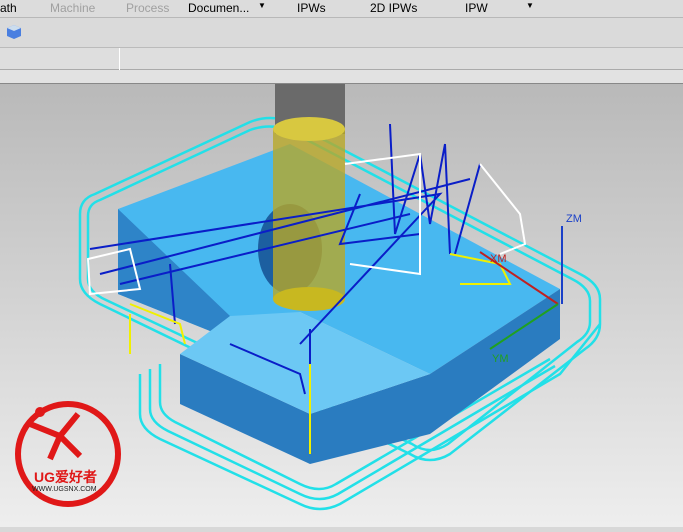  I want to click on toolbar-process: Process, so click(147, 8).